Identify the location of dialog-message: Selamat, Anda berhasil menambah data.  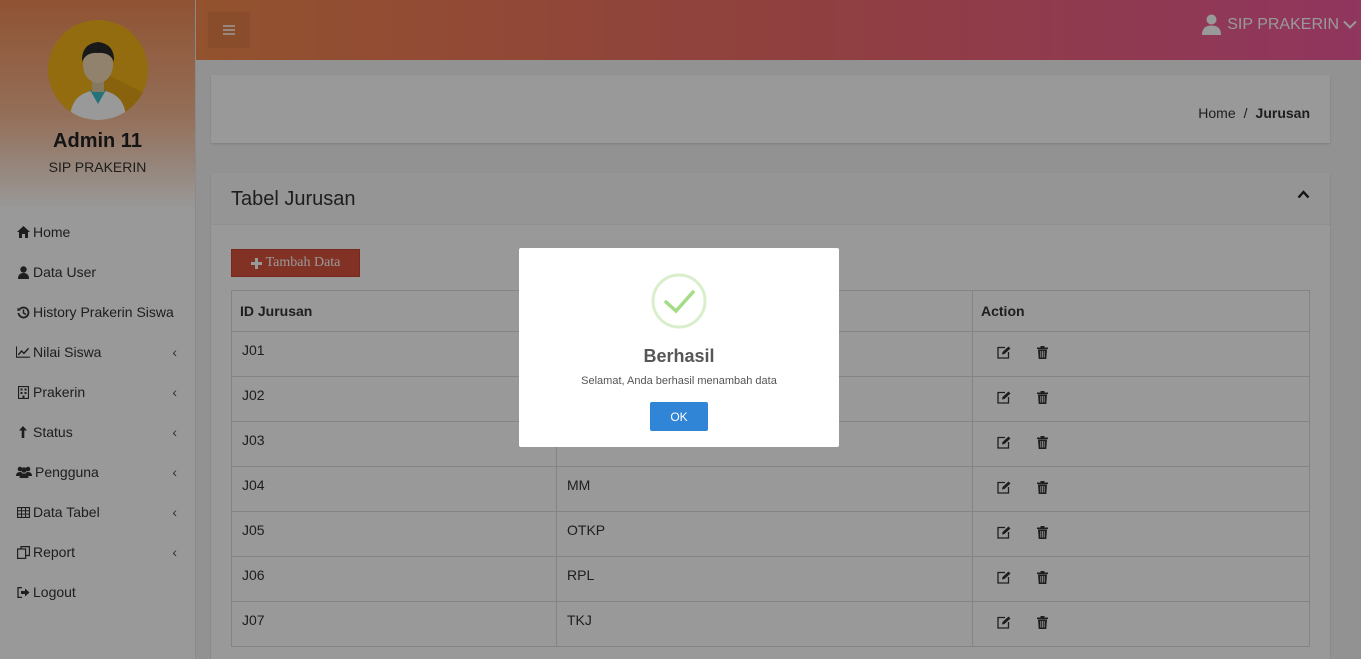
(679, 381).